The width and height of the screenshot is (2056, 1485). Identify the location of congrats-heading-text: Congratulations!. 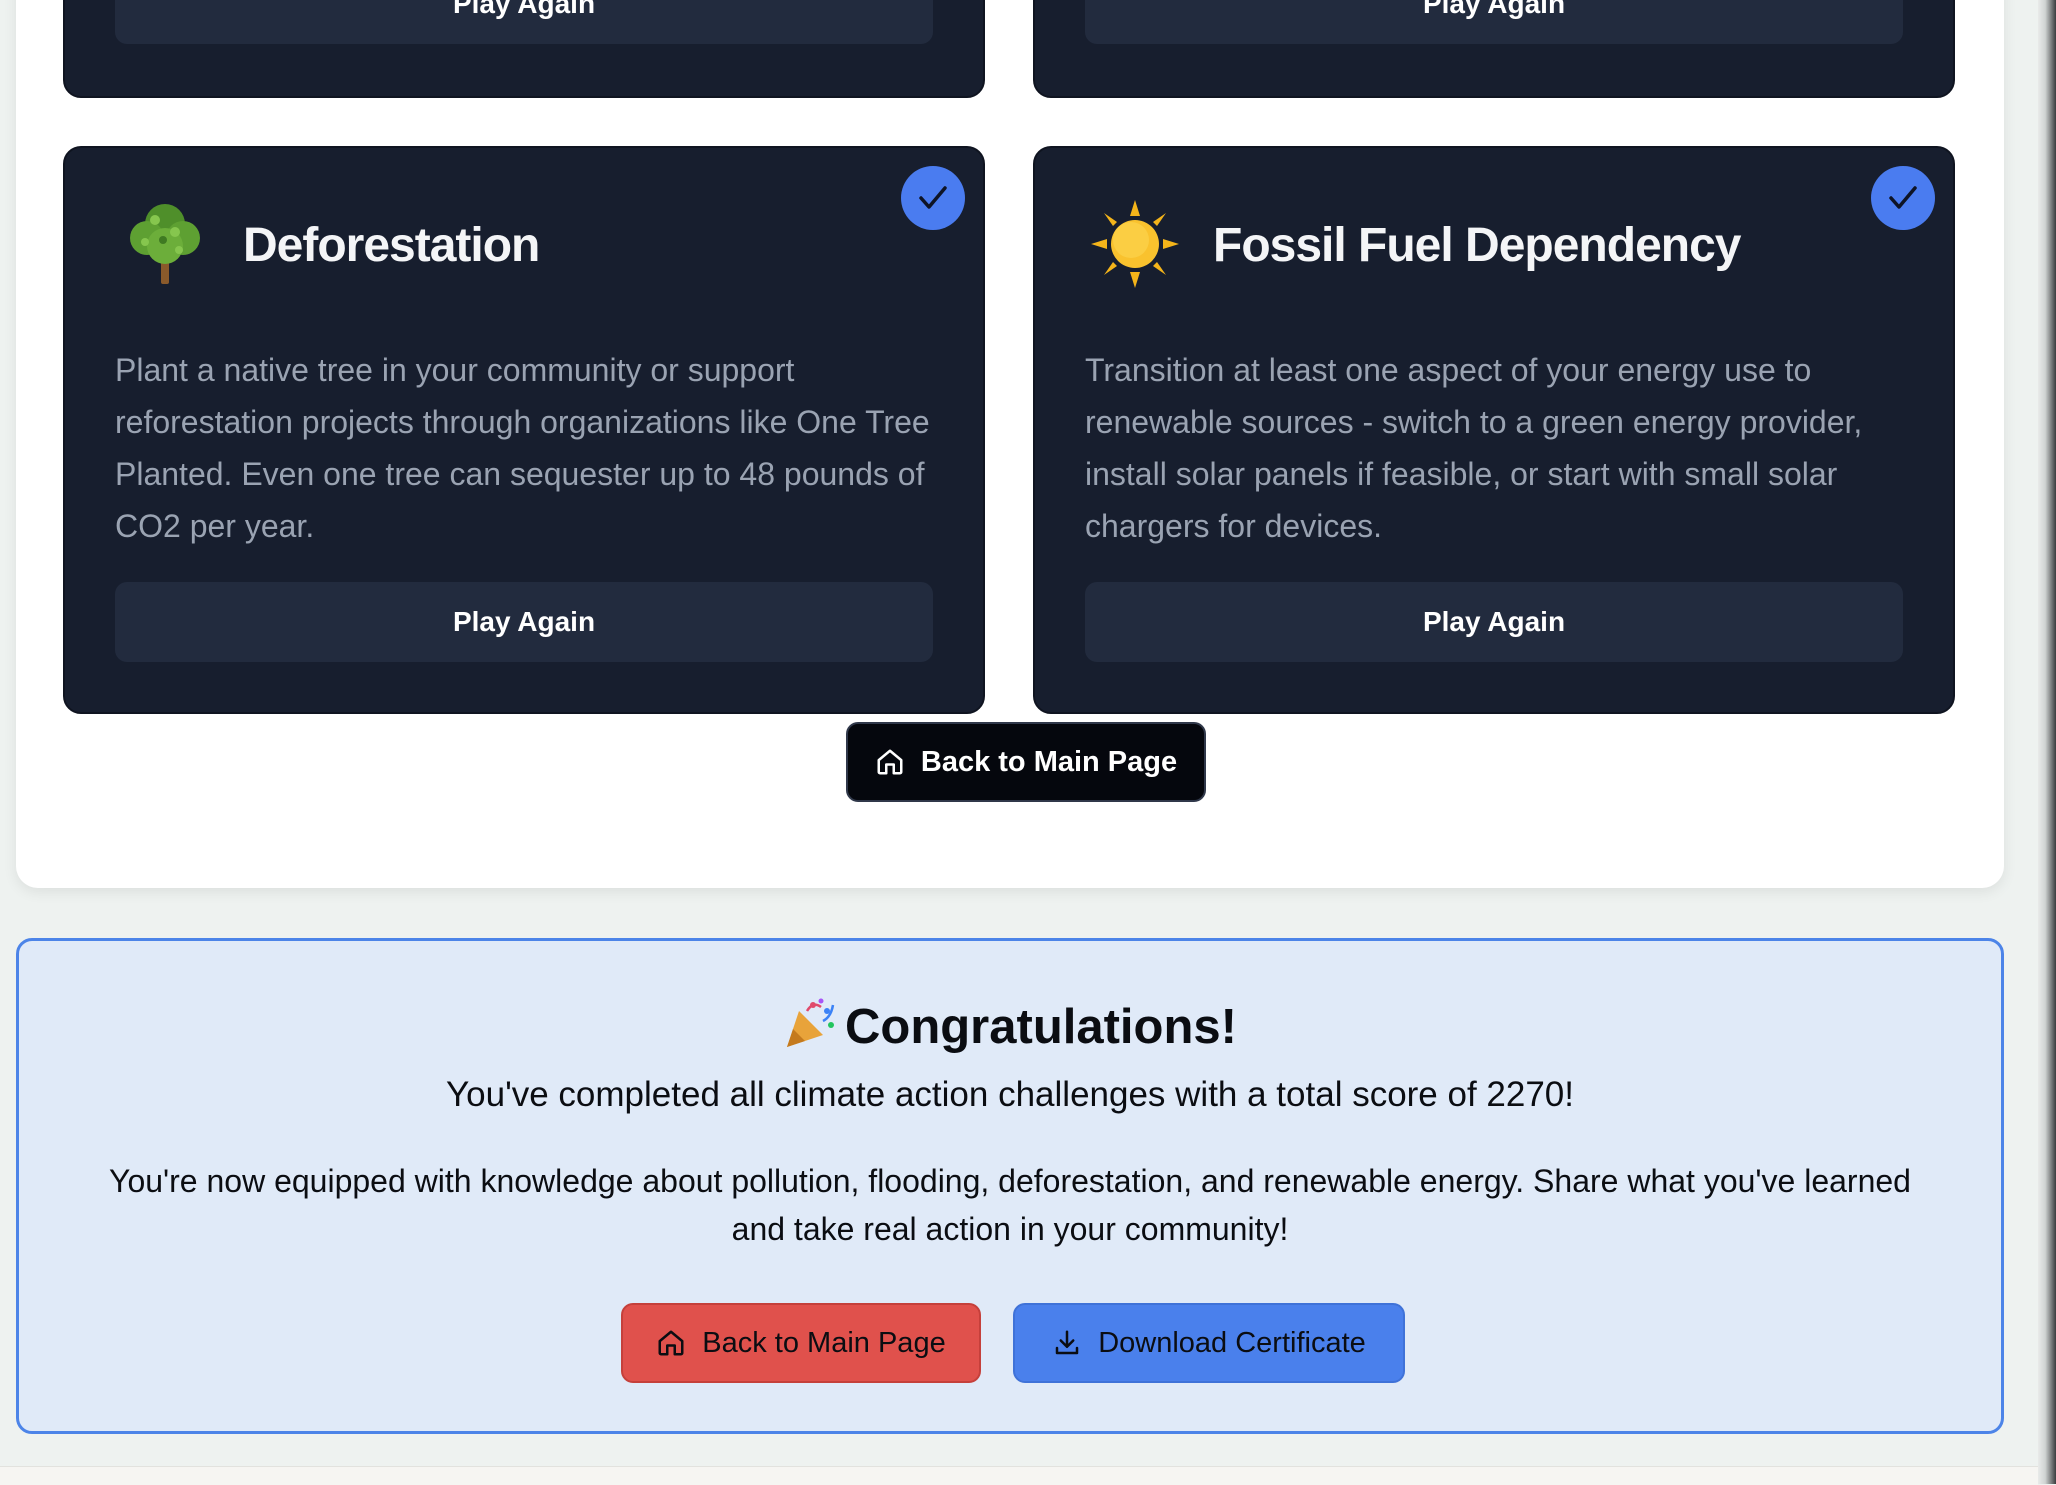
(1041, 1027).